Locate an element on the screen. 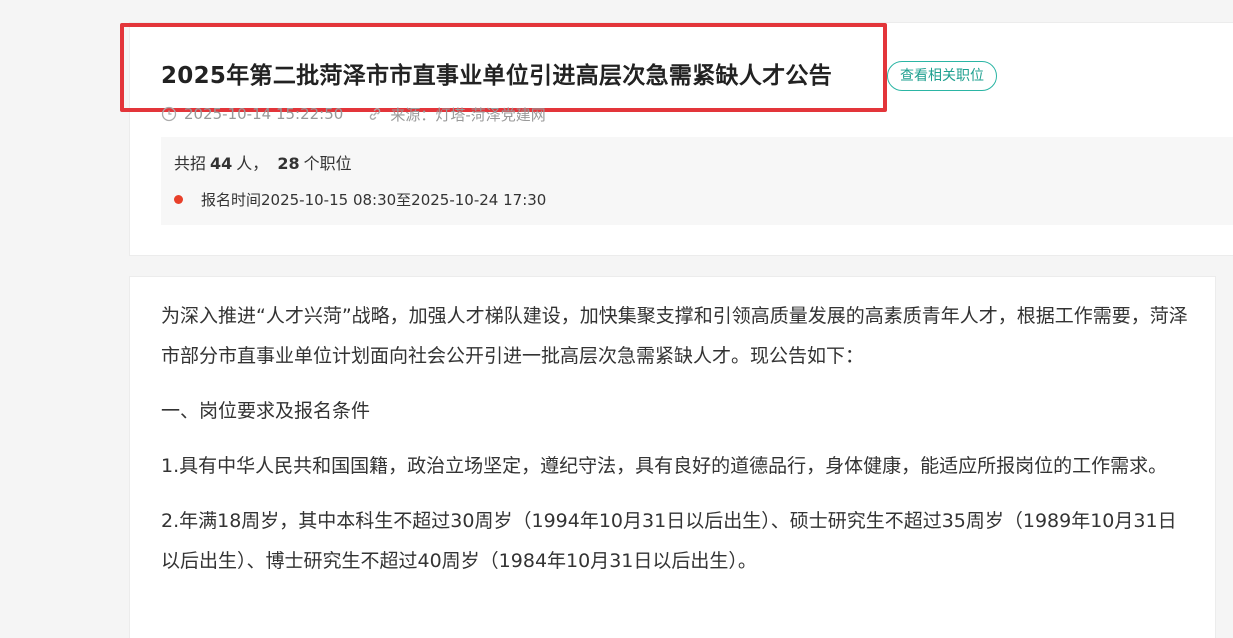 The height and width of the screenshot is (638, 1233). position-unit: 个职位 is located at coordinates (327, 163).